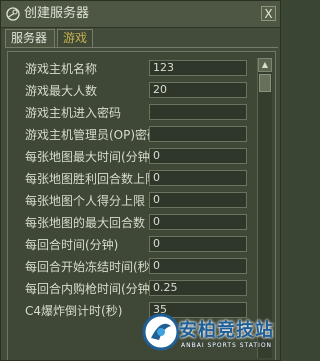  I want to click on watermark-text: 安柏竞技站, so click(226, 330).